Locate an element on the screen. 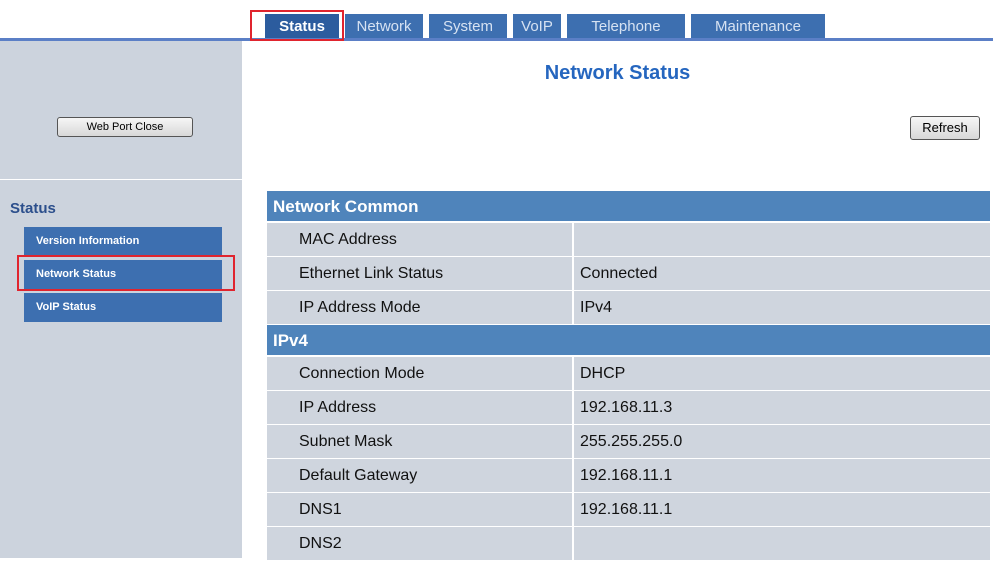 Image resolution: width=993 pixels, height=561 pixels. refresh-button: Refresh is located at coordinates (945, 128).